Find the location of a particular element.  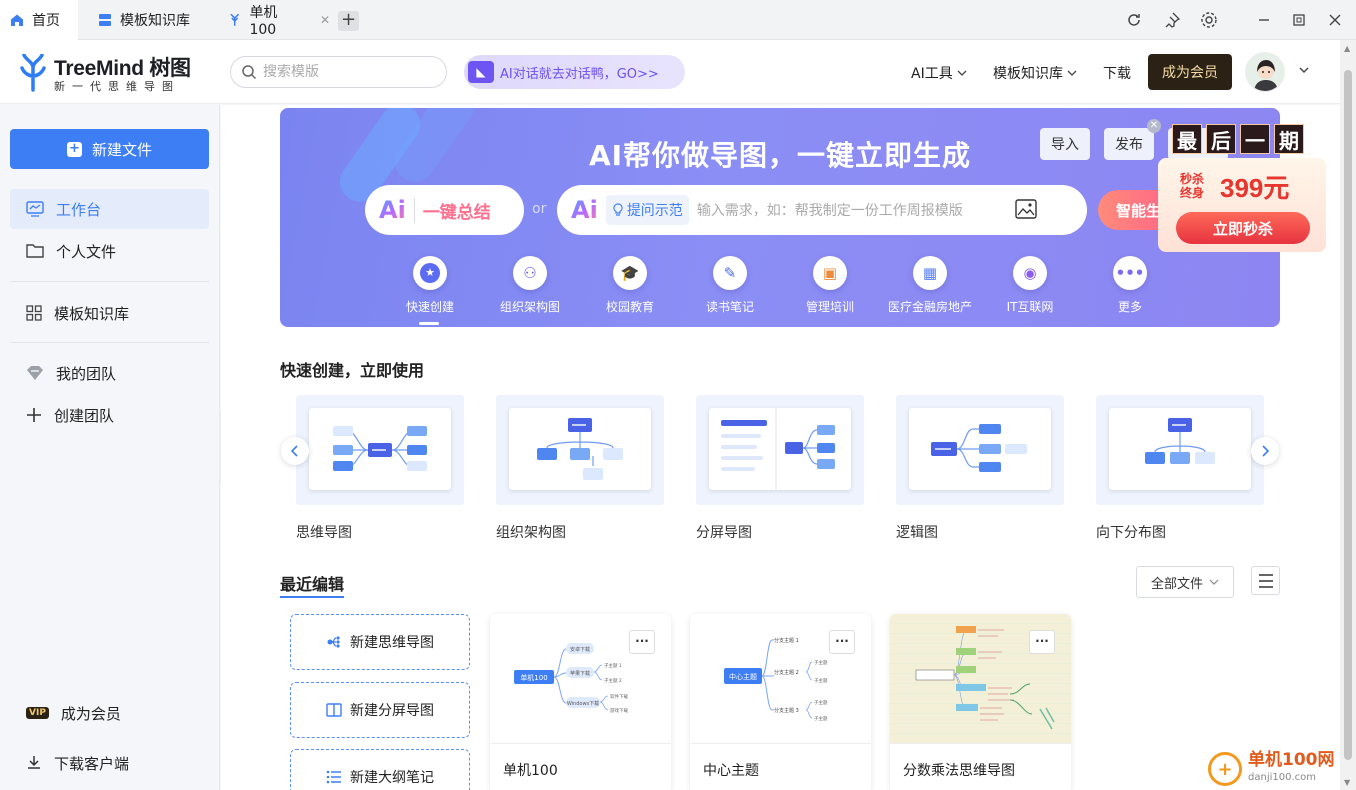

new-outline-note-button: 新建大纲笔记 is located at coordinates (380, 769).